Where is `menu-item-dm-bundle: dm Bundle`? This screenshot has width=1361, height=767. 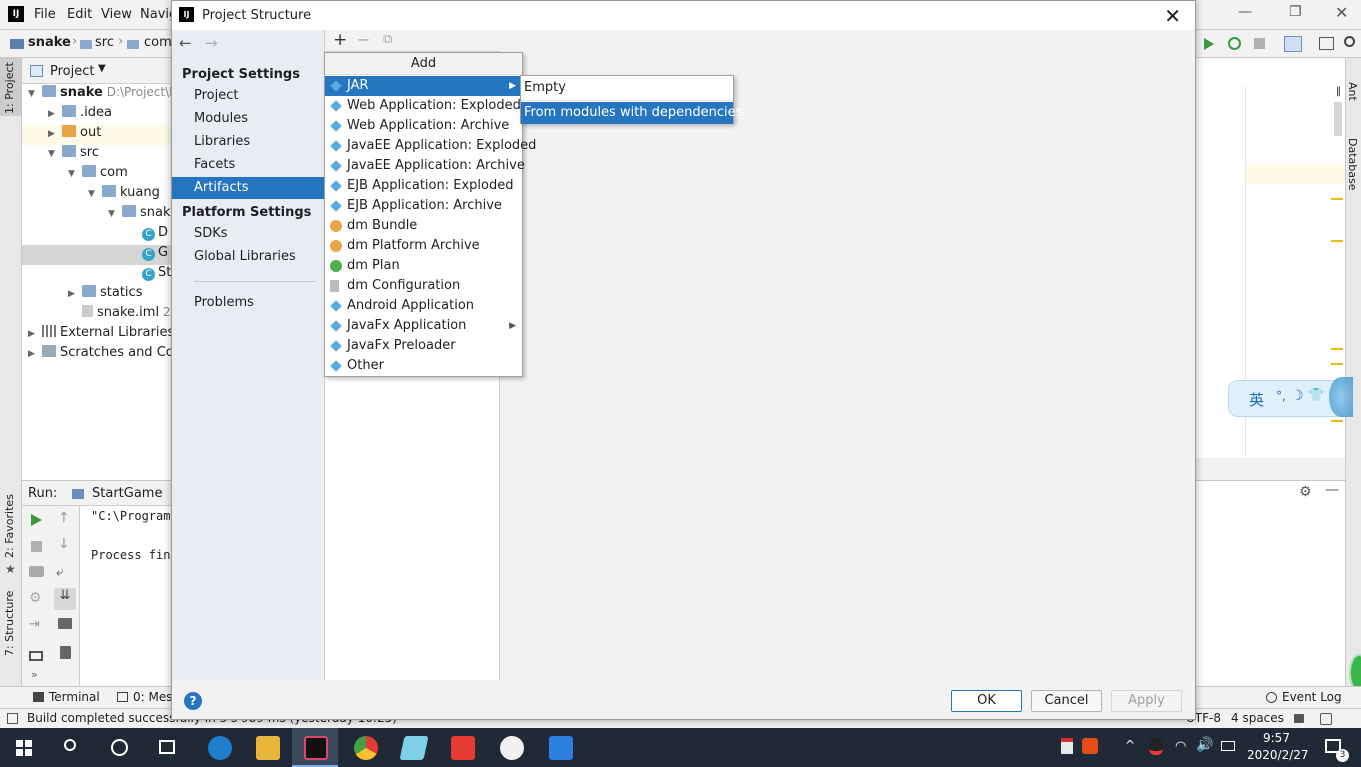
menu-item-dm-bundle: dm Bundle is located at coordinates (423, 226).